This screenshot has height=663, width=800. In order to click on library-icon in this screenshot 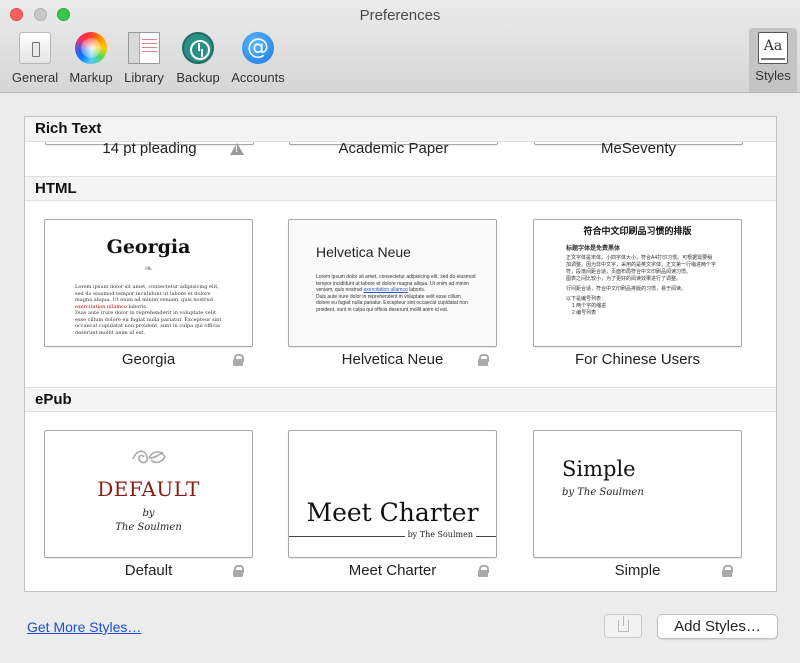, I will do `click(144, 48)`.